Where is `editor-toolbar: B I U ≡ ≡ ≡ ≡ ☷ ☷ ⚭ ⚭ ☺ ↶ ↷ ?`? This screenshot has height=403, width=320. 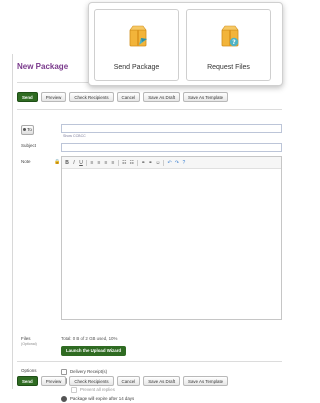 editor-toolbar: B I U ≡ ≡ ≡ ≡ ☷ ☷ ⚭ ⚭ ☺ ↶ ↷ ? is located at coordinates (171, 163).